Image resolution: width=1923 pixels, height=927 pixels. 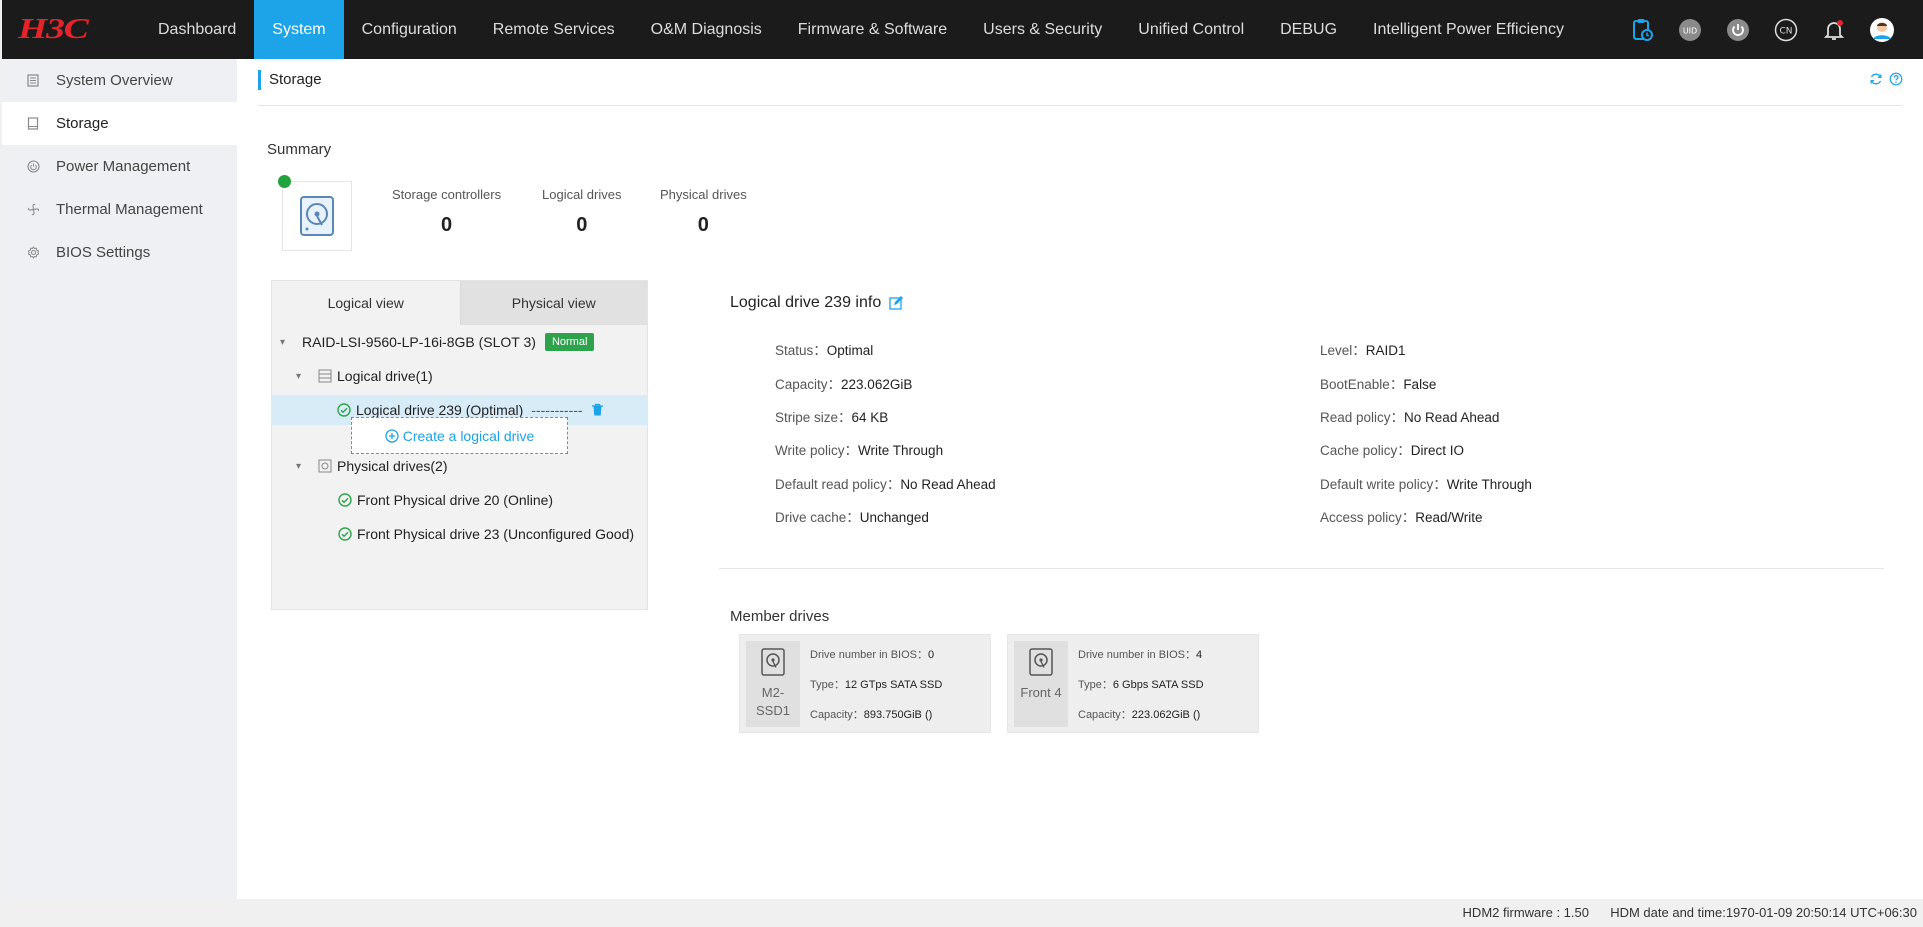 I want to click on divider, so click(x=1301, y=568).